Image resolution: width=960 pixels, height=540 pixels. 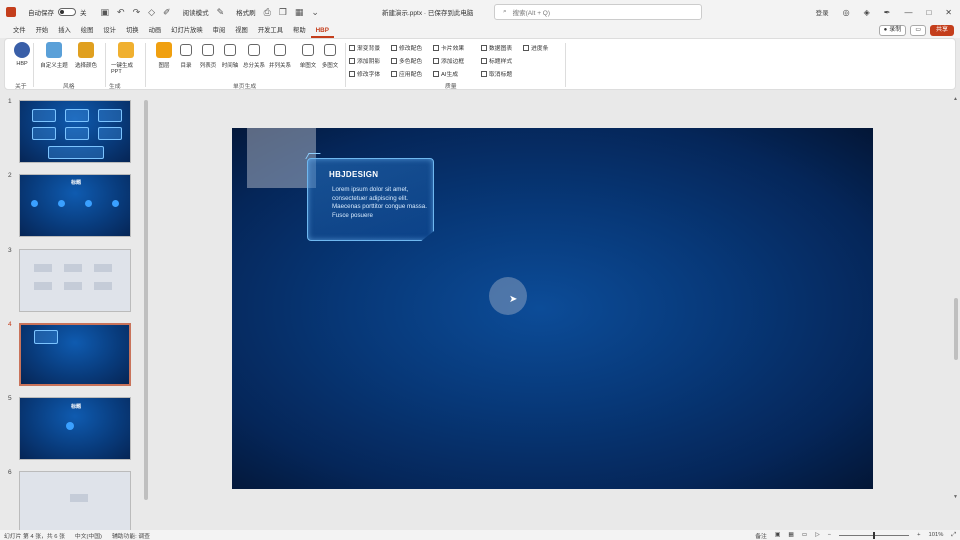 I want to click on card-title: HBJDESIGN, so click(x=353, y=174).